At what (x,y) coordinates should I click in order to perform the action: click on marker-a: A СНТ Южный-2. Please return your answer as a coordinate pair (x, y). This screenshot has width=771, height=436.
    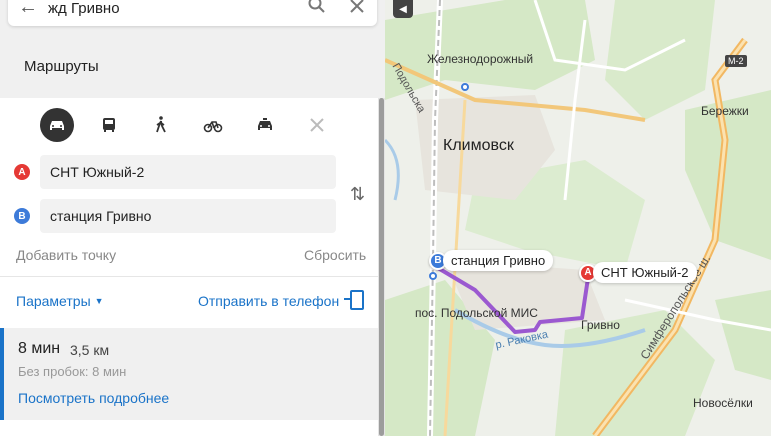
    Looking at the image, I should click on (638, 272).